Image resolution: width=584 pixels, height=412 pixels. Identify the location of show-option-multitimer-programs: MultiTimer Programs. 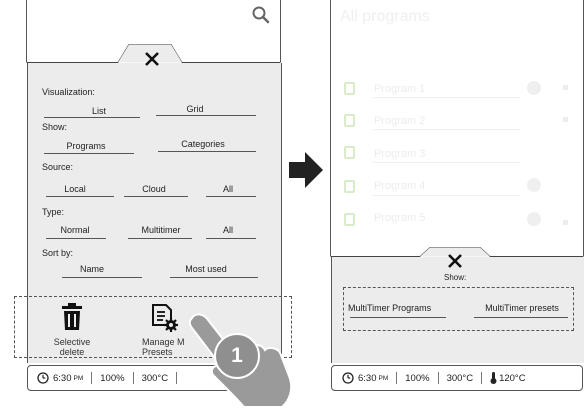
(396, 308).